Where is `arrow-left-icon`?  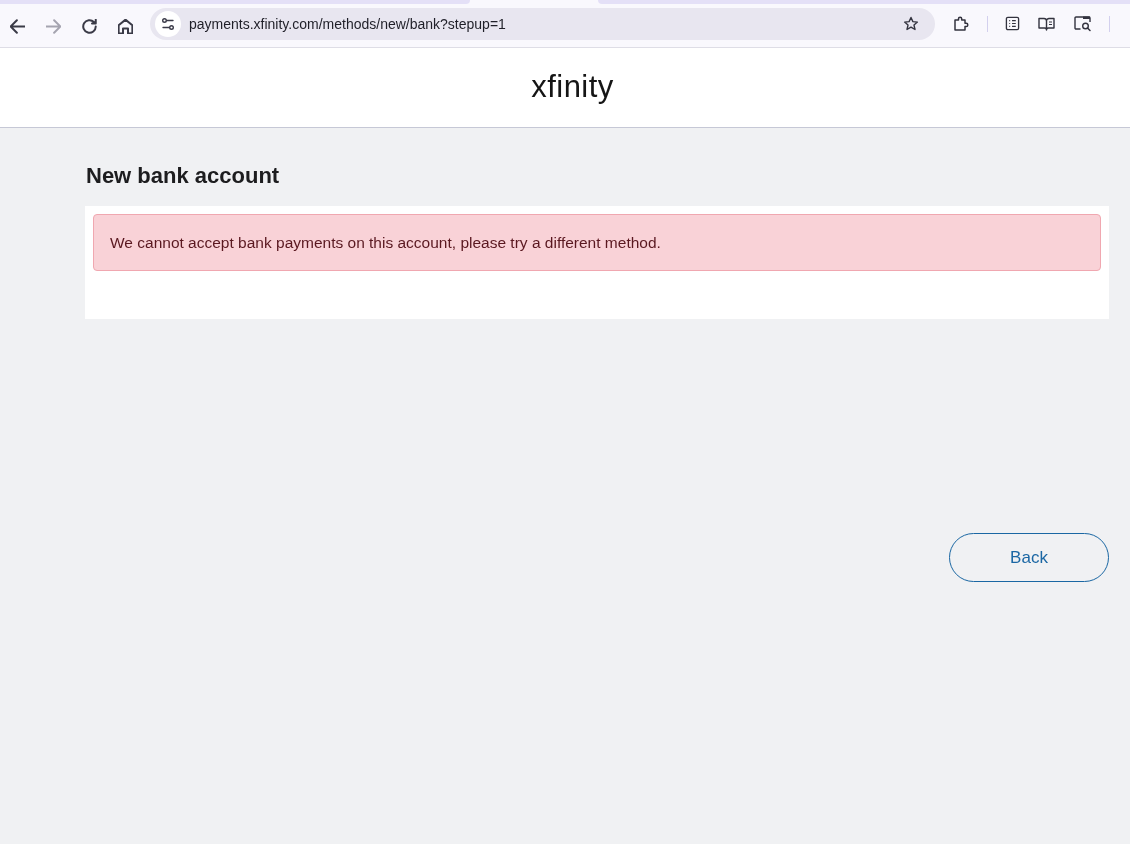 arrow-left-icon is located at coordinates (17, 26).